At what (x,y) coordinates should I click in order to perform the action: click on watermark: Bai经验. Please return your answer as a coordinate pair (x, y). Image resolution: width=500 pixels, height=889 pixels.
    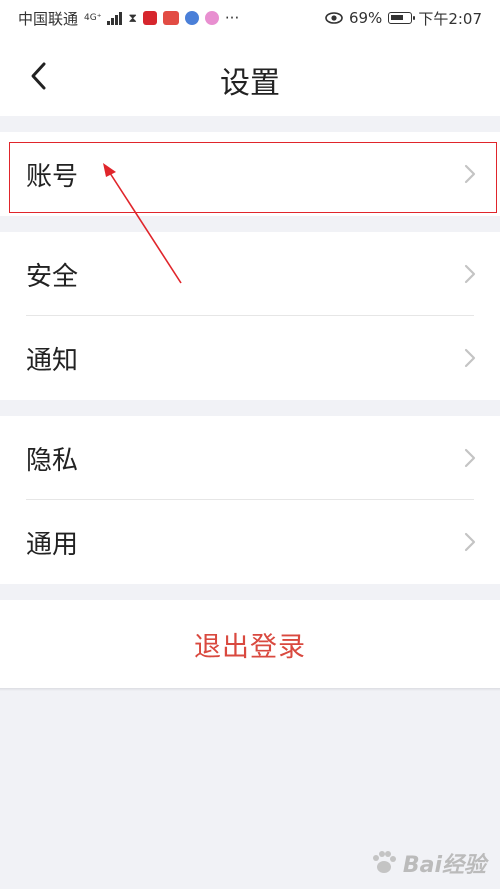
    Looking at the image, I should click on (427, 863).